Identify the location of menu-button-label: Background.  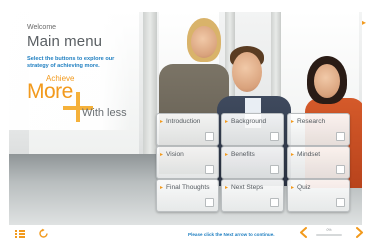
(249, 121).